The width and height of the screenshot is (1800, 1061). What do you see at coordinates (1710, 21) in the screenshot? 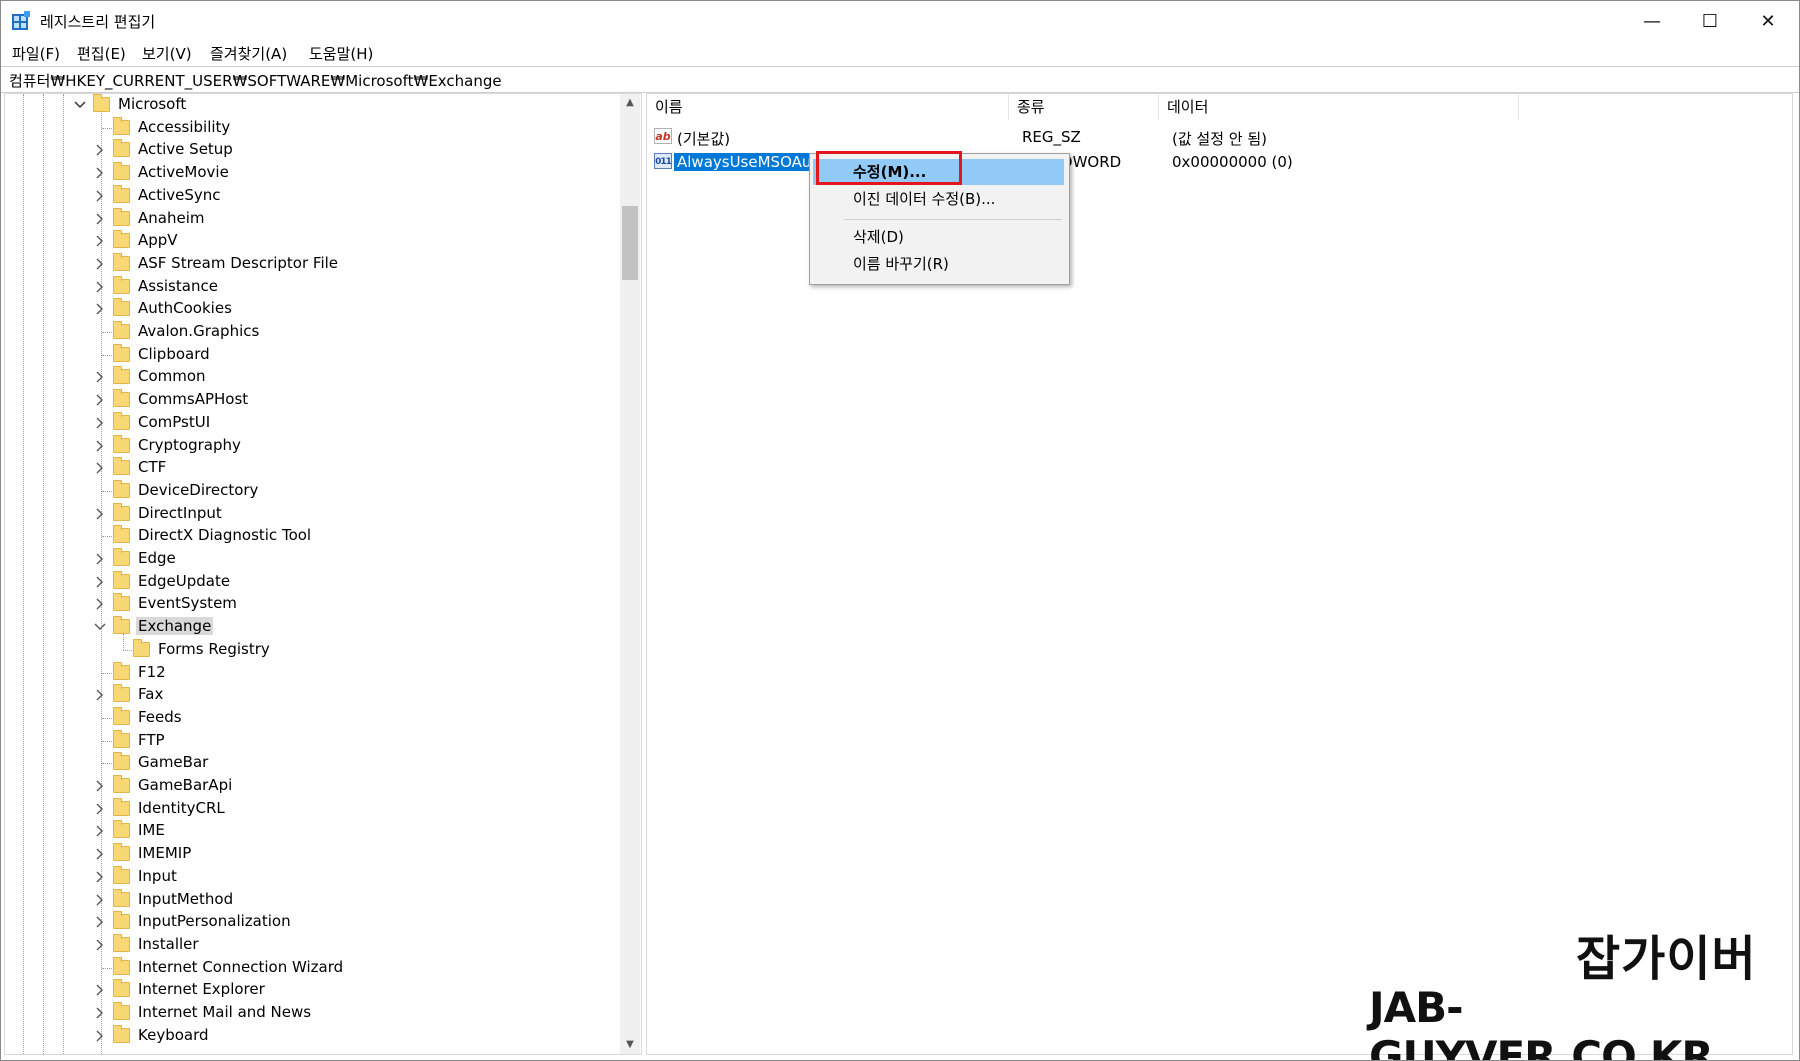
I see `maximize-button: ☐` at bounding box center [1710, 21].